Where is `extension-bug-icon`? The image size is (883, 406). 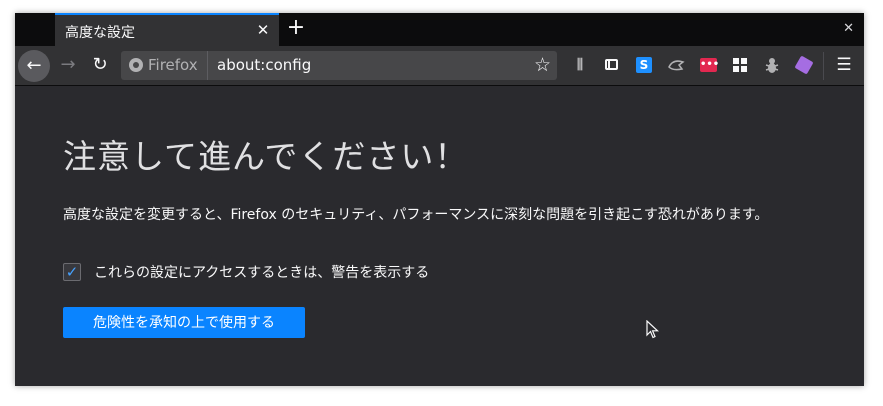 extension-bug-icon is located at coordinates (772, 65).